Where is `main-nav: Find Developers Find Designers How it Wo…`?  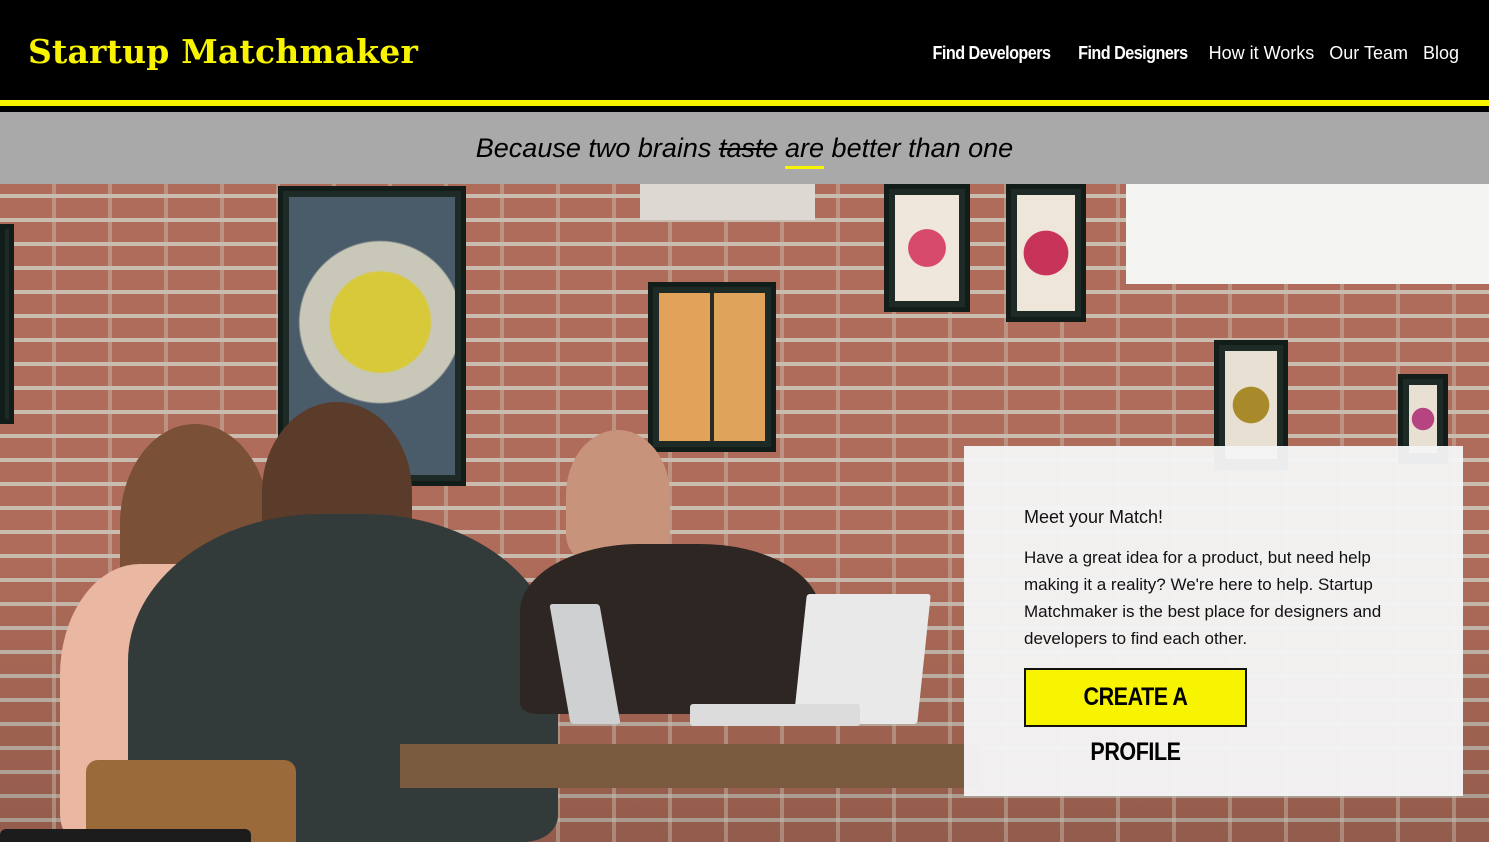
main-nav: Find Developers Find Designers How it Wo… is located at coordinates (1192, 53).